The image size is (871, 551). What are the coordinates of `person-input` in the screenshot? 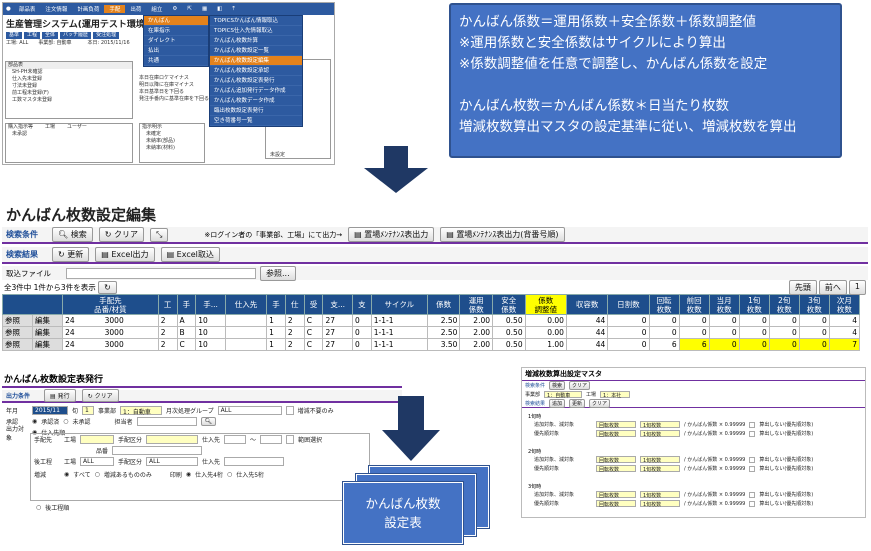 It's located at (166, 421).